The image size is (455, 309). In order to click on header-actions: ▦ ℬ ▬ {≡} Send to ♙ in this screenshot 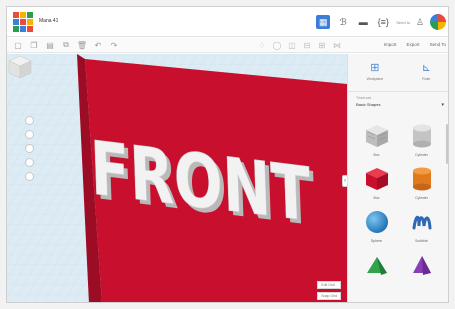, I will do `click(381, 22)`.